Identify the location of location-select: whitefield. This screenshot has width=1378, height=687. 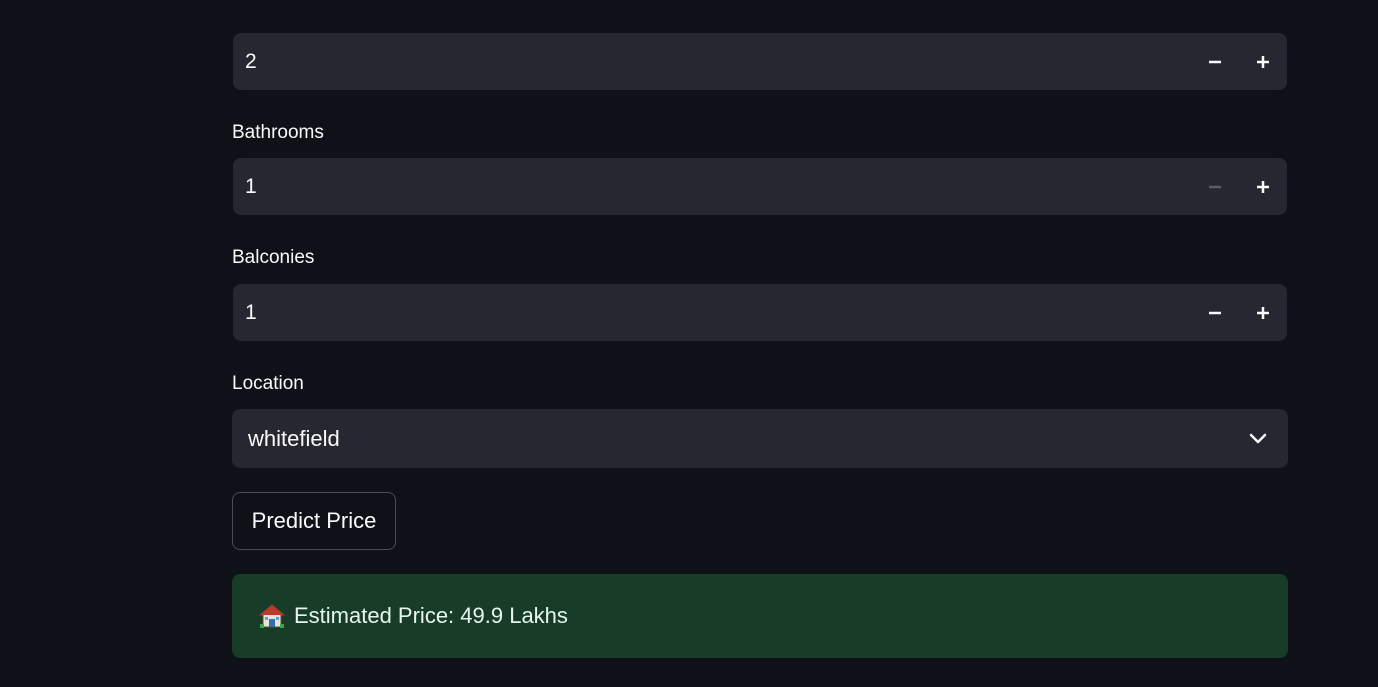
(760, 438).